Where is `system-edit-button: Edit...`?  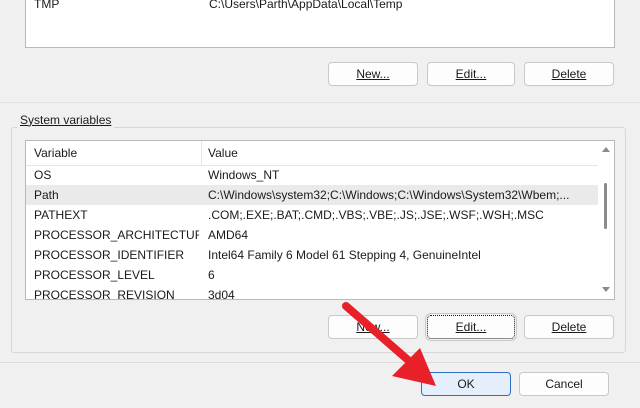
system-edit-button: Edit... is located at coordinates (471, 327).